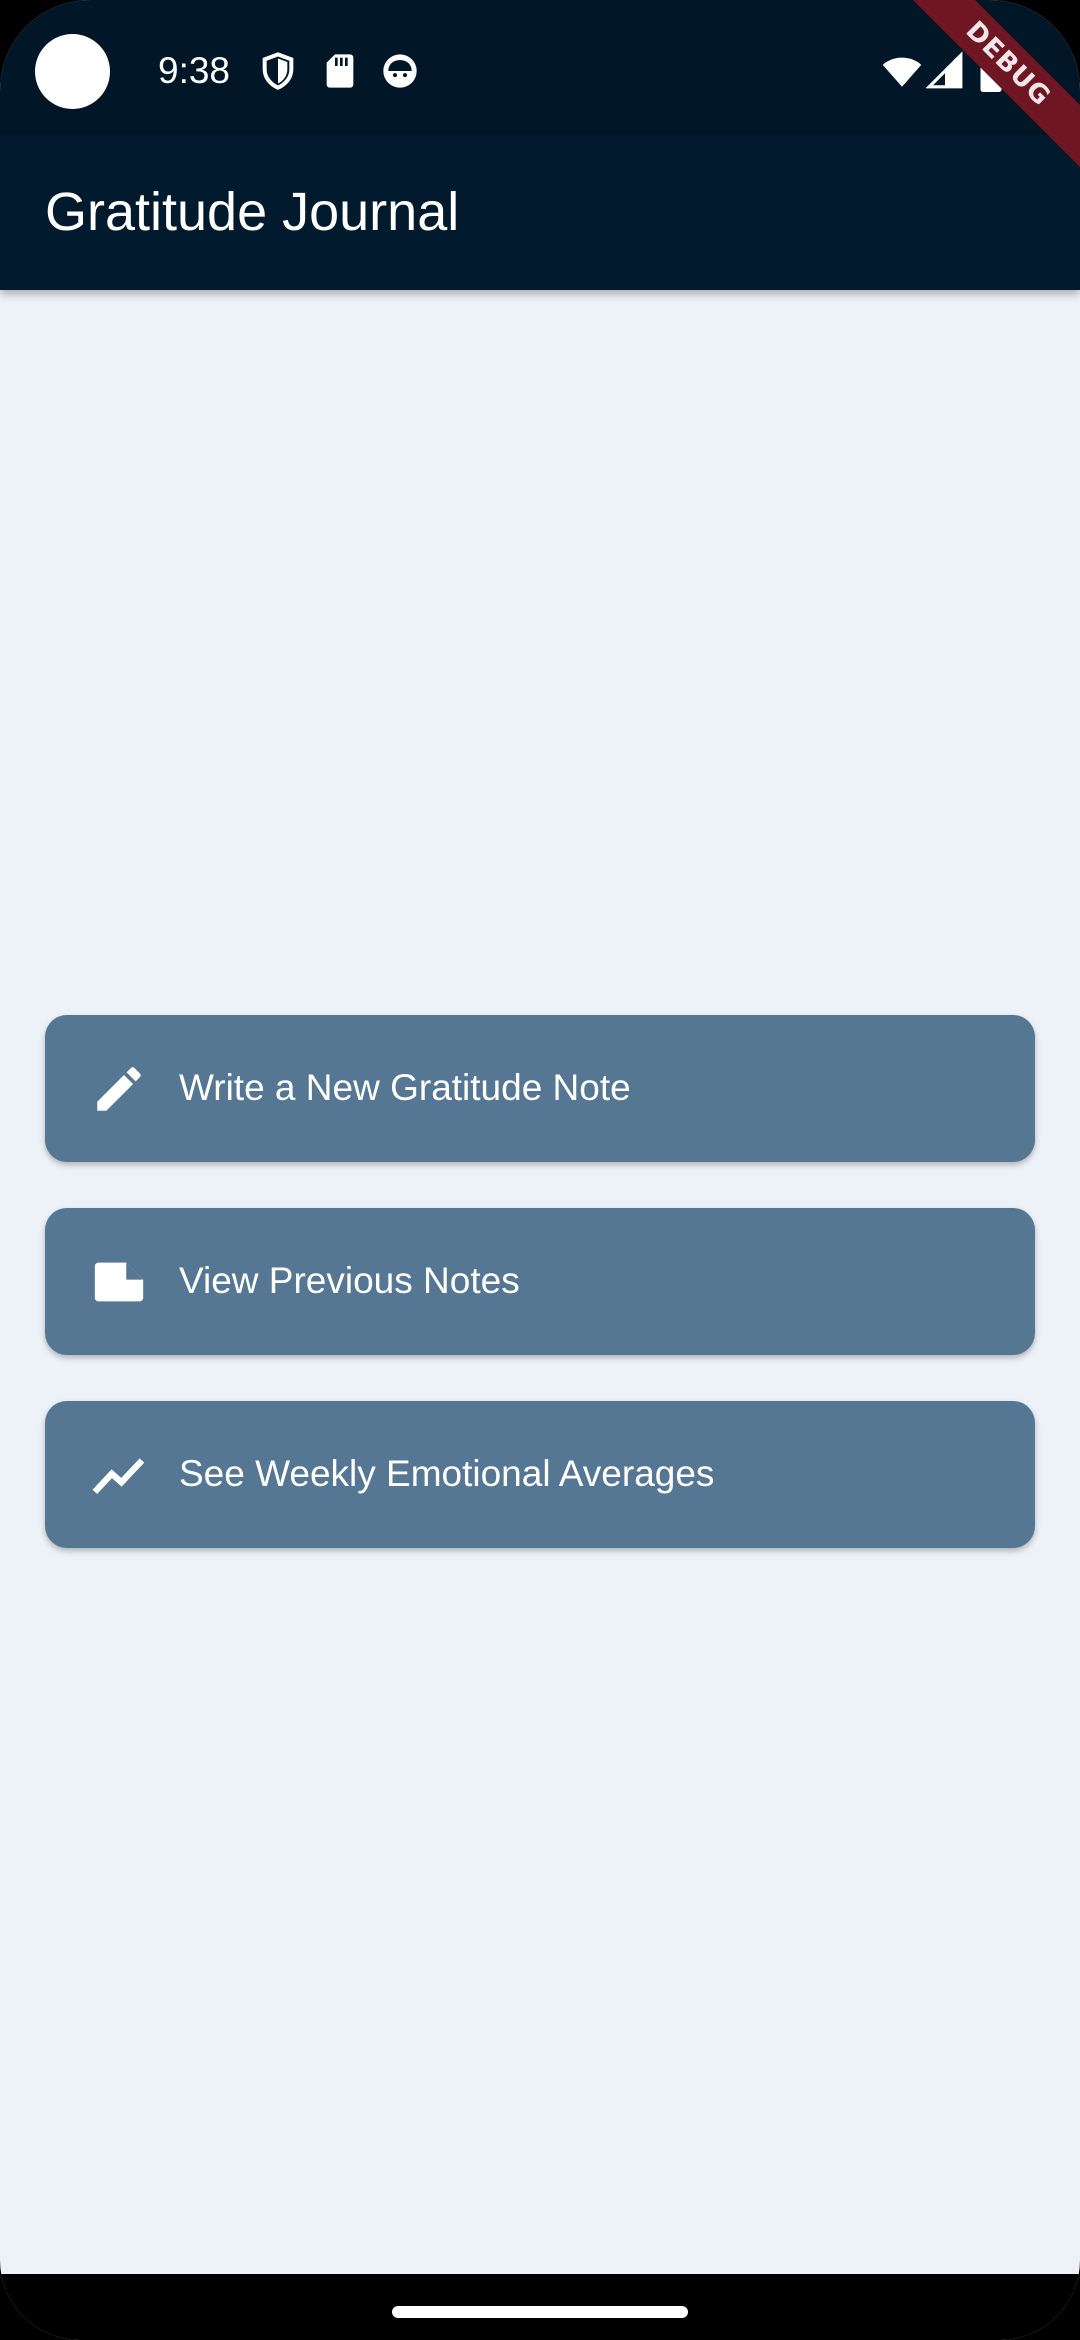 This screenshot has height=2340, width=1080. I want to click on weekly-averages-button: See Weekly Emotional Averages, so click(540, 1474).